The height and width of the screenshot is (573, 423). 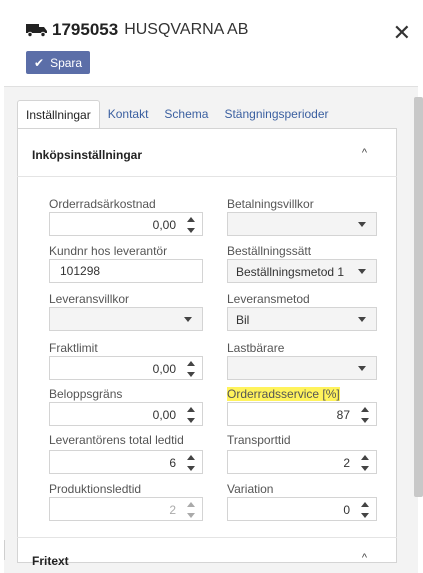 I want to click on supplier-id: 1795053, so click(x=85, y=29).